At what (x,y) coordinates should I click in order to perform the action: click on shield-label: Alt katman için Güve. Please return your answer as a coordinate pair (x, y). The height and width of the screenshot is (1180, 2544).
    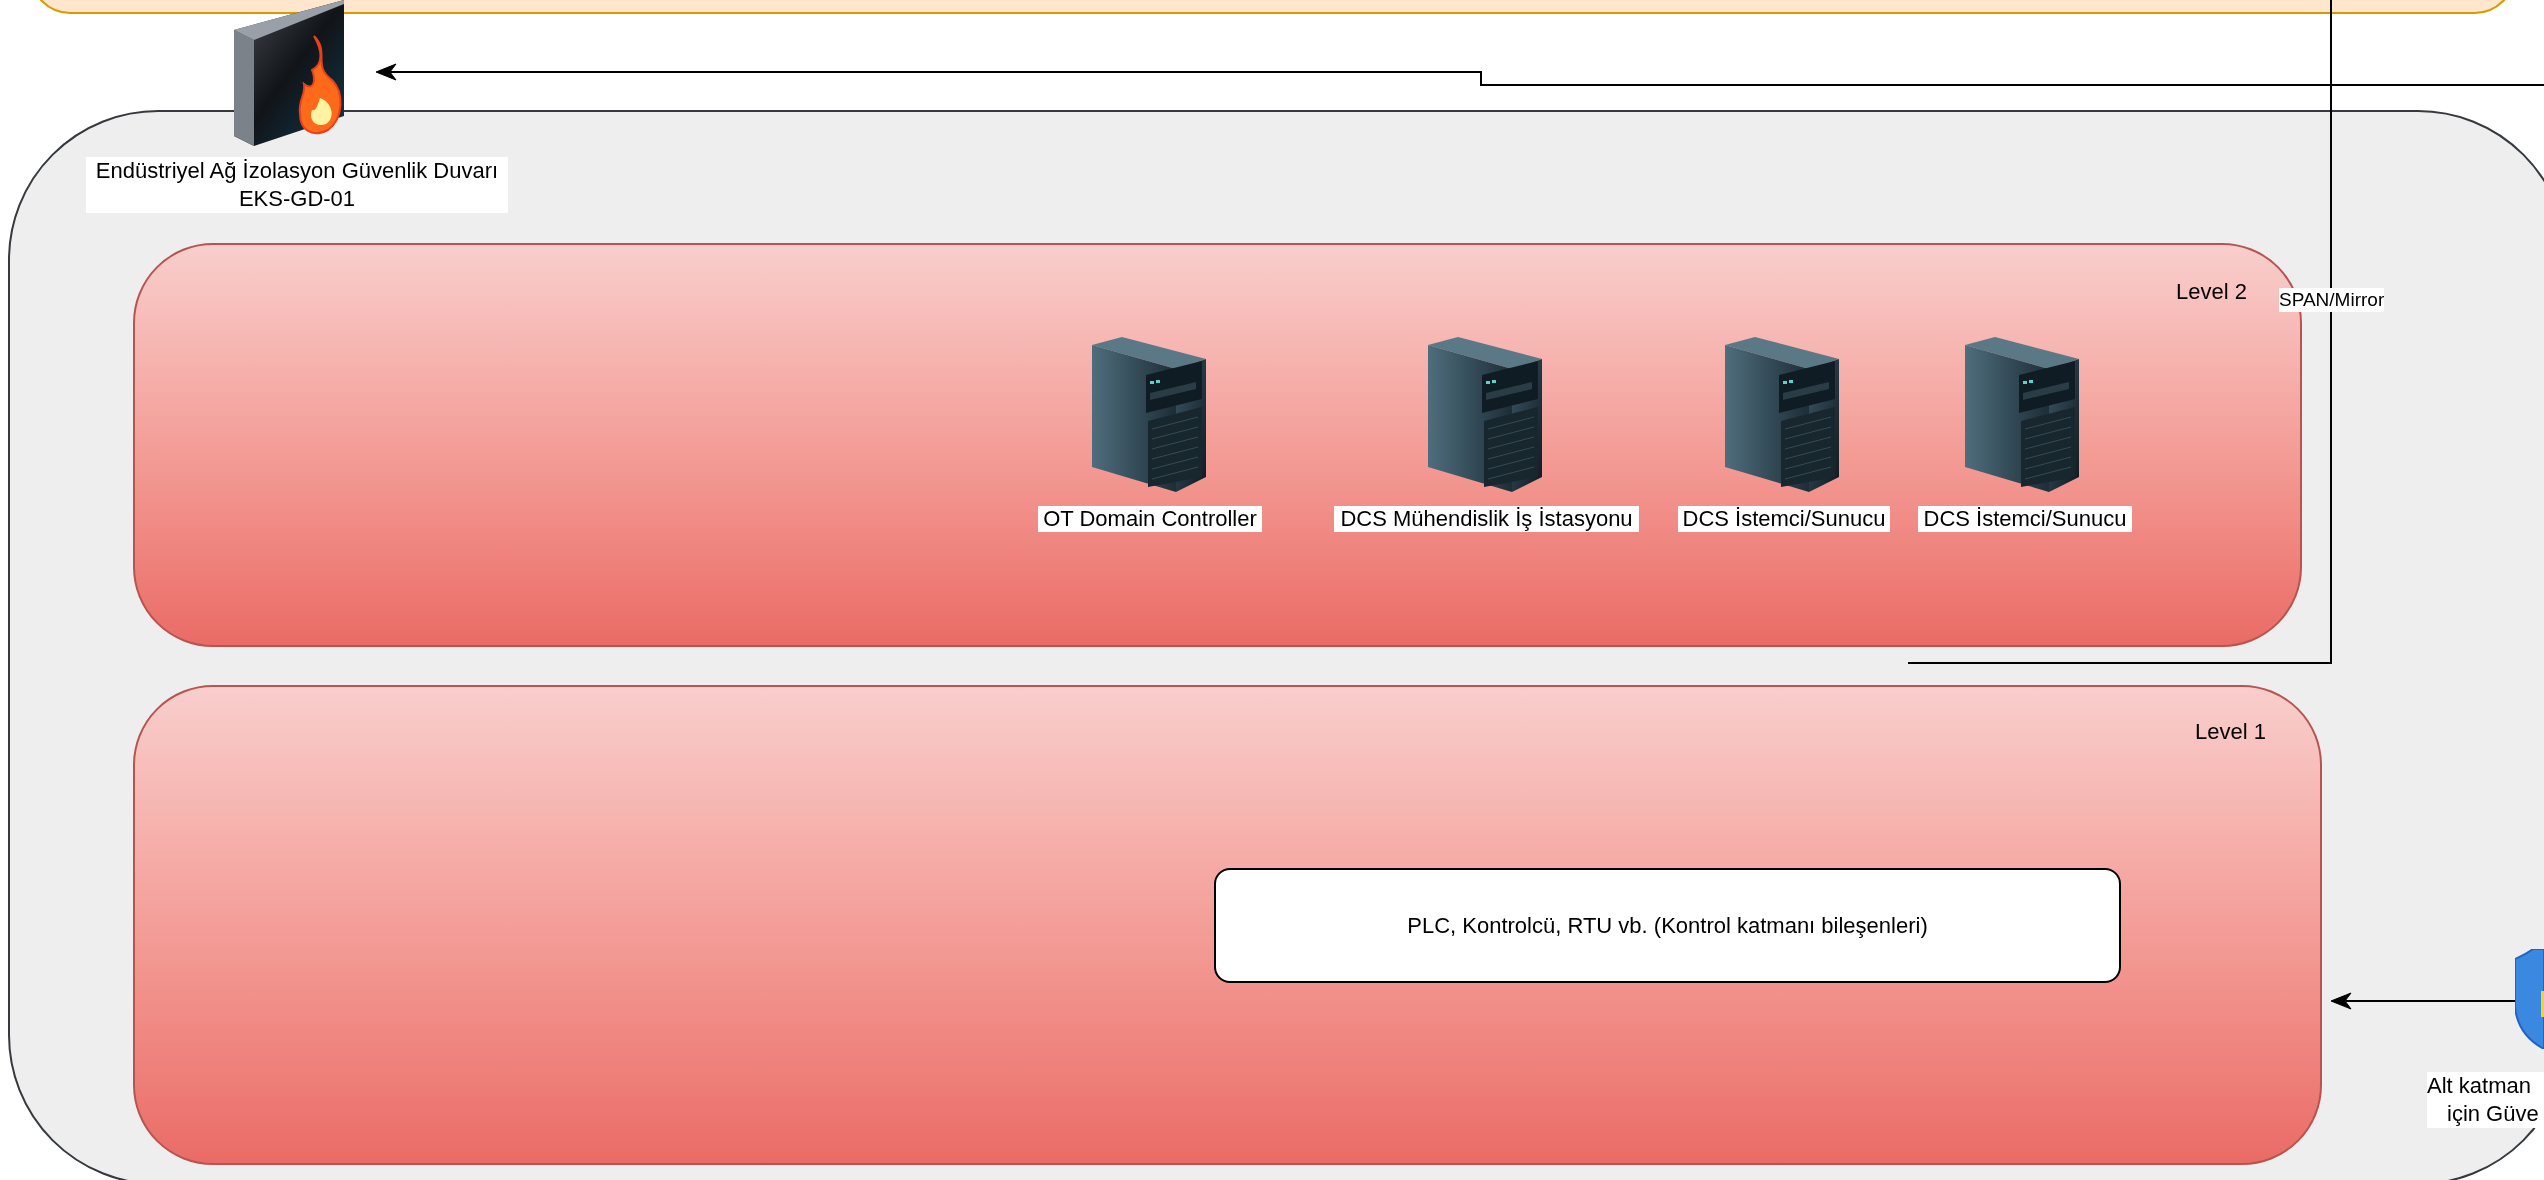
    Looking at the image, I should click on (2485, 1100).